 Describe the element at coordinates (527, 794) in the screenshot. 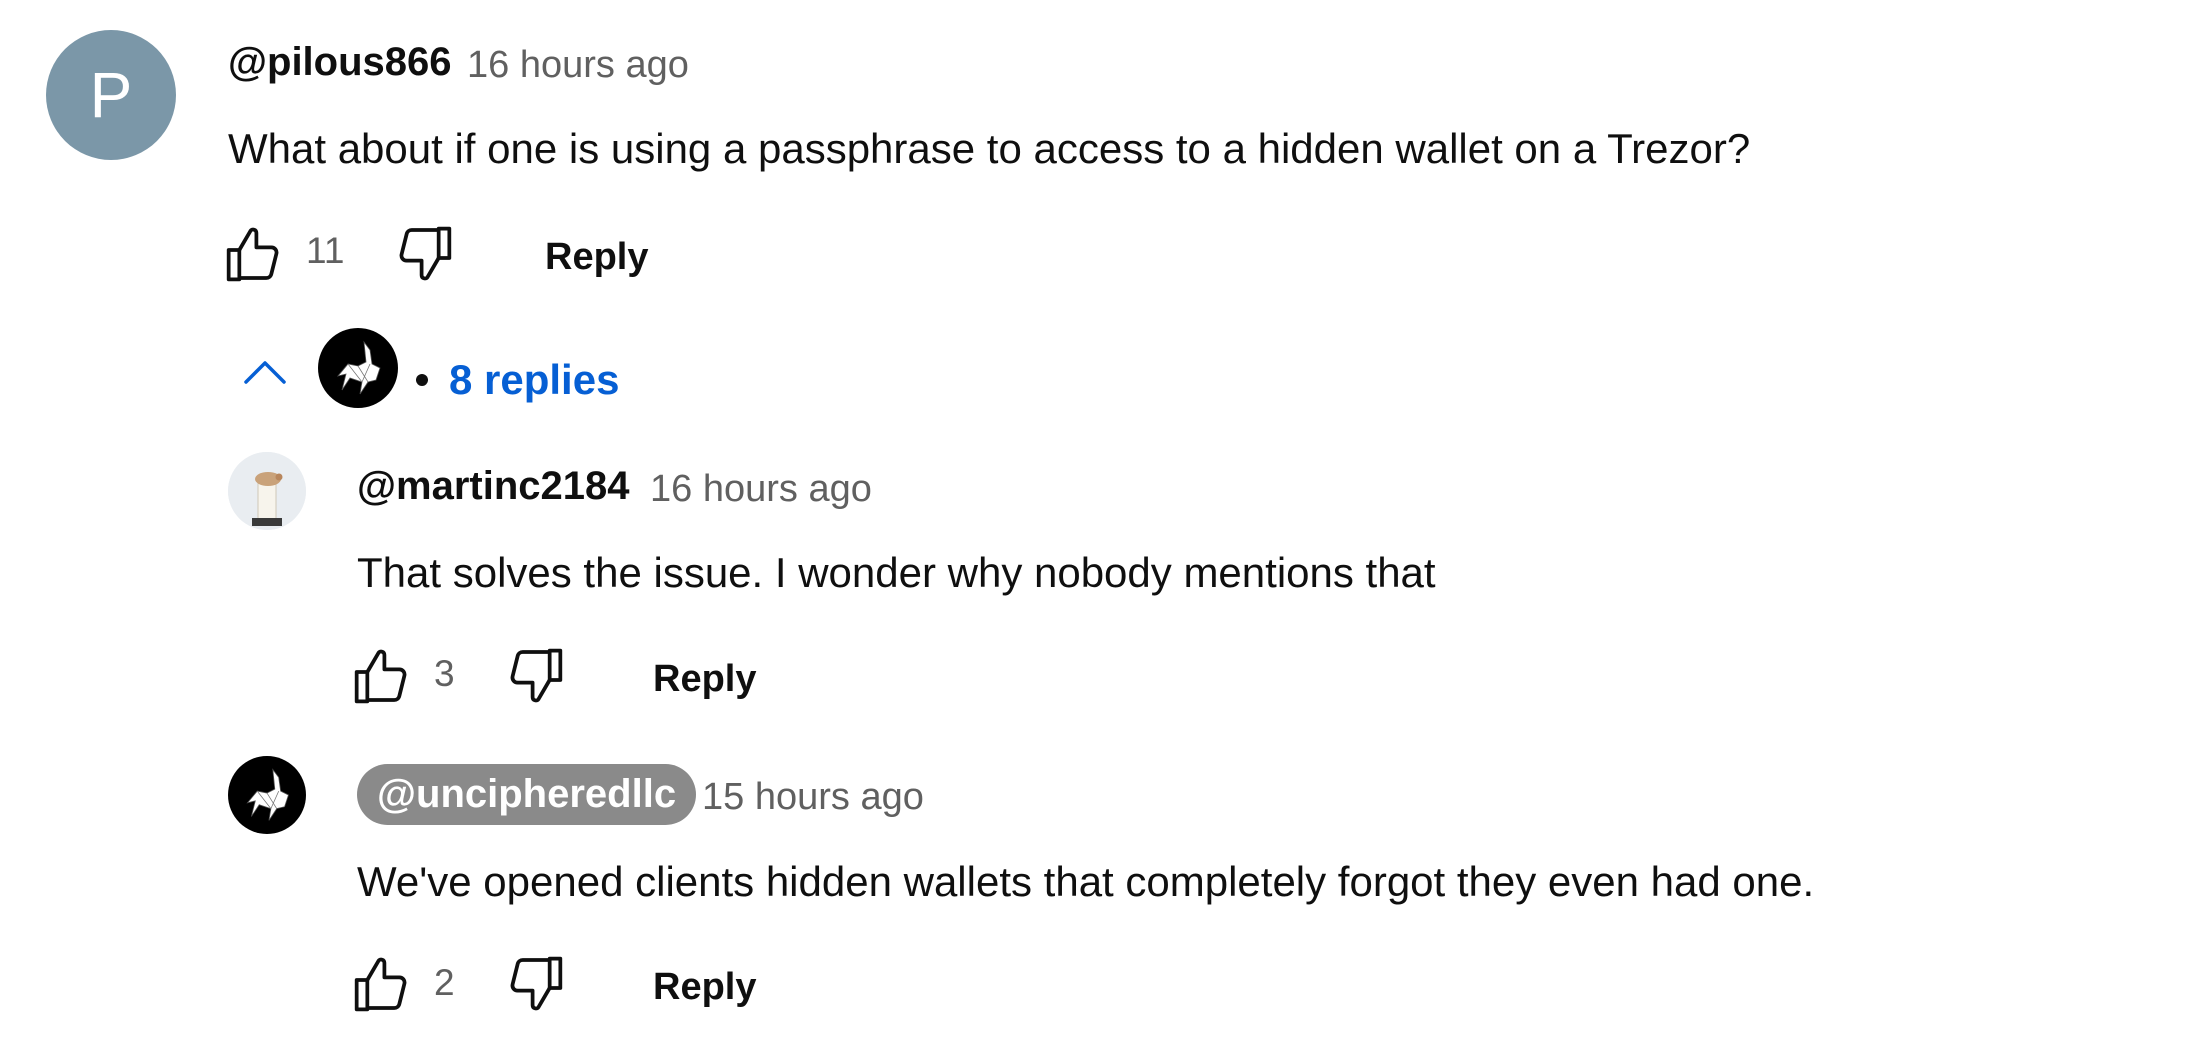

I see `owner-author-badge: @uncipheredllc` at that location.